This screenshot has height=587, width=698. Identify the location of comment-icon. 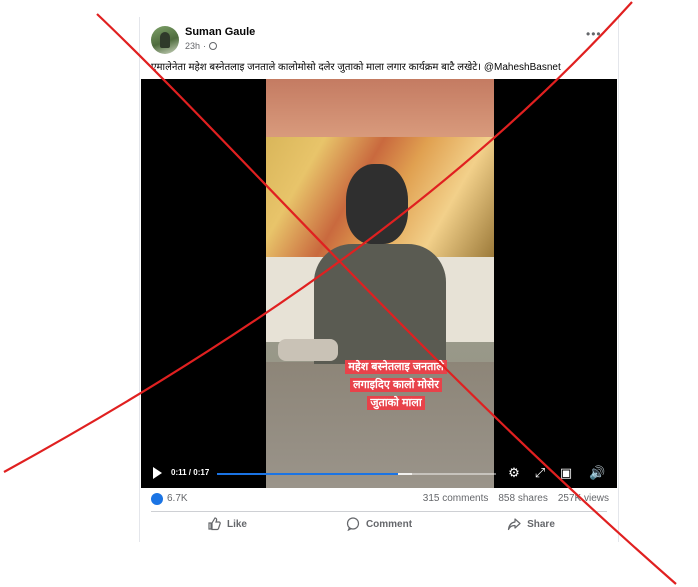
(353, 524).